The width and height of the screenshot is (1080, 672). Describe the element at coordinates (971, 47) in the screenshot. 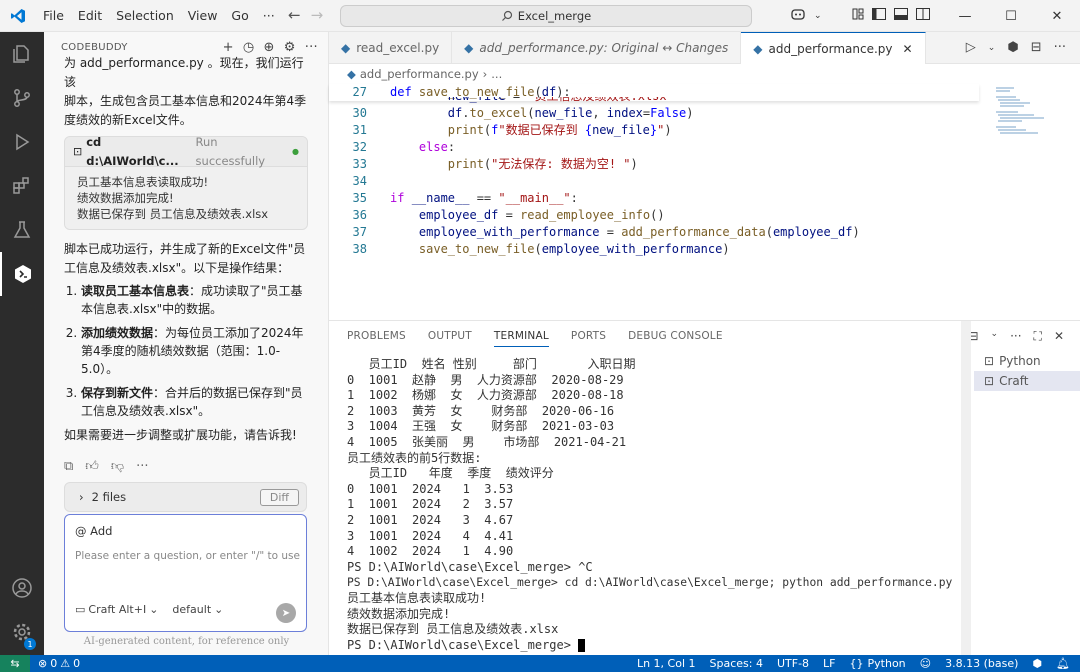

I see `run-file-icon: ▷` at that location.